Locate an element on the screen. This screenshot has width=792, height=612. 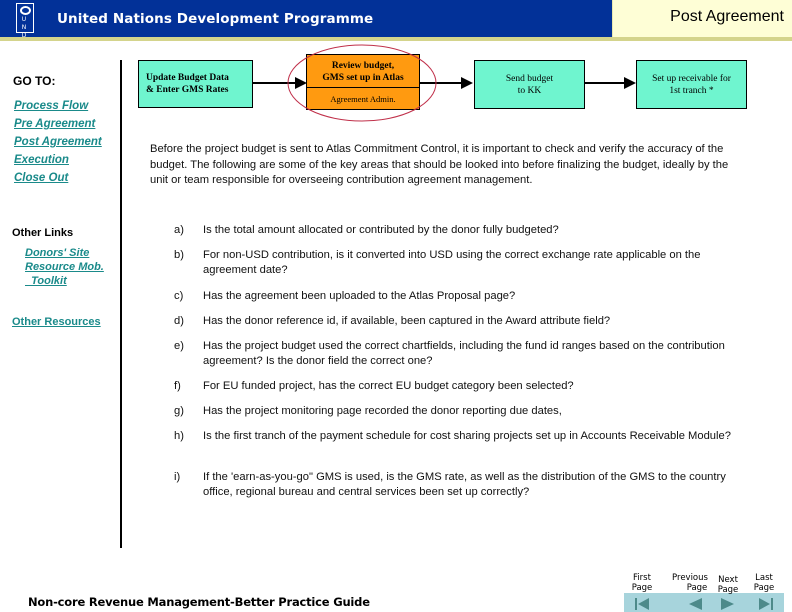
item-letter: e) is located at coordinates (179, 346).